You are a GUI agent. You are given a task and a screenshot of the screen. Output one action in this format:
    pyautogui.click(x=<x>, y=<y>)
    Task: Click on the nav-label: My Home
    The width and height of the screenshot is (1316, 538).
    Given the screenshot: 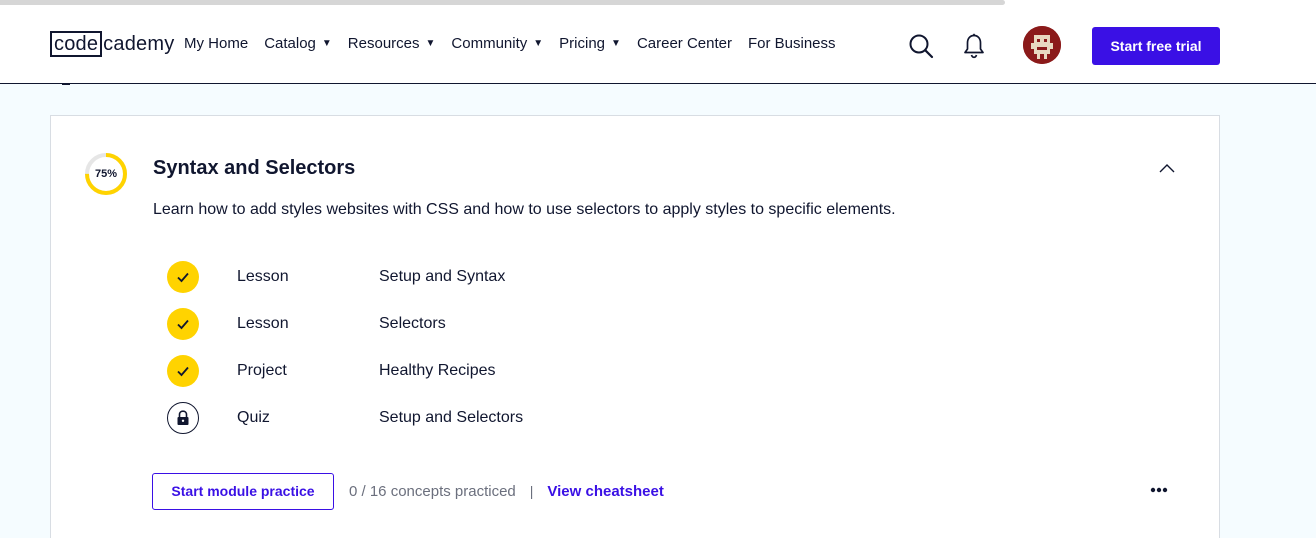 What is the action you would take?
    pyautogui.click(x=216, y=43)
    